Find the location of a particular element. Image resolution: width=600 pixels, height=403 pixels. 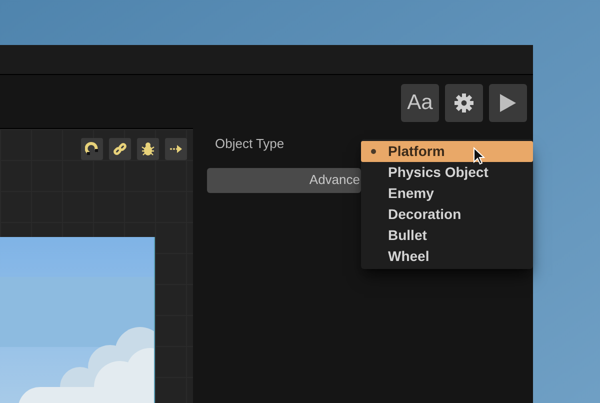

link-icon is located at coordinates (120, 149).